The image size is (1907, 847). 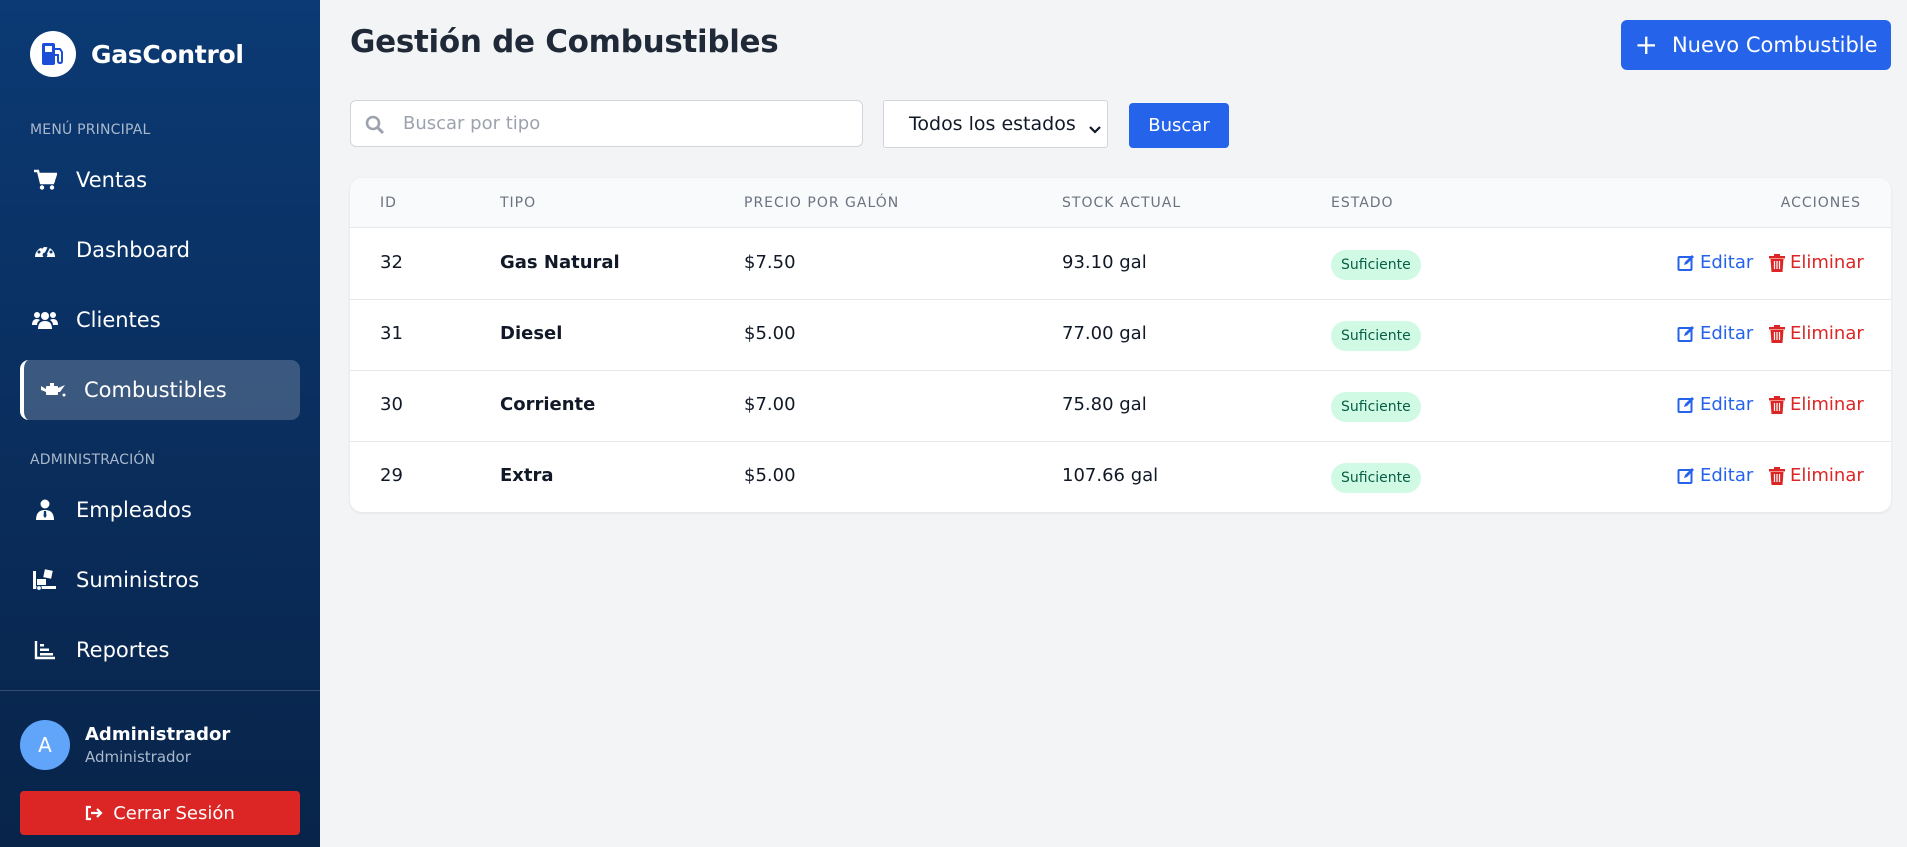 I want to click on sidebar-divider, so click(x=160, y=690).